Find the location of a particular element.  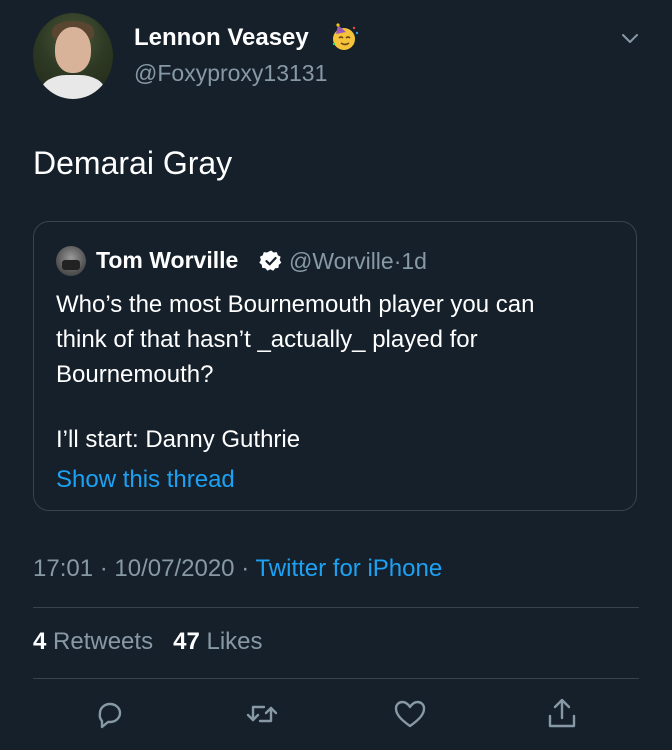

tweet-source-link: Twitter for iPhone is located at coordinates (348, 568).